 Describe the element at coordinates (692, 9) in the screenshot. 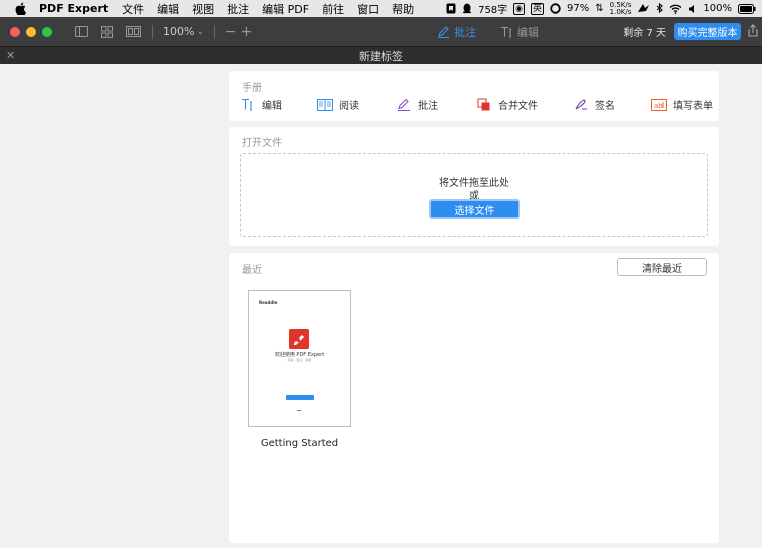

I see `volume-icon` at that location.